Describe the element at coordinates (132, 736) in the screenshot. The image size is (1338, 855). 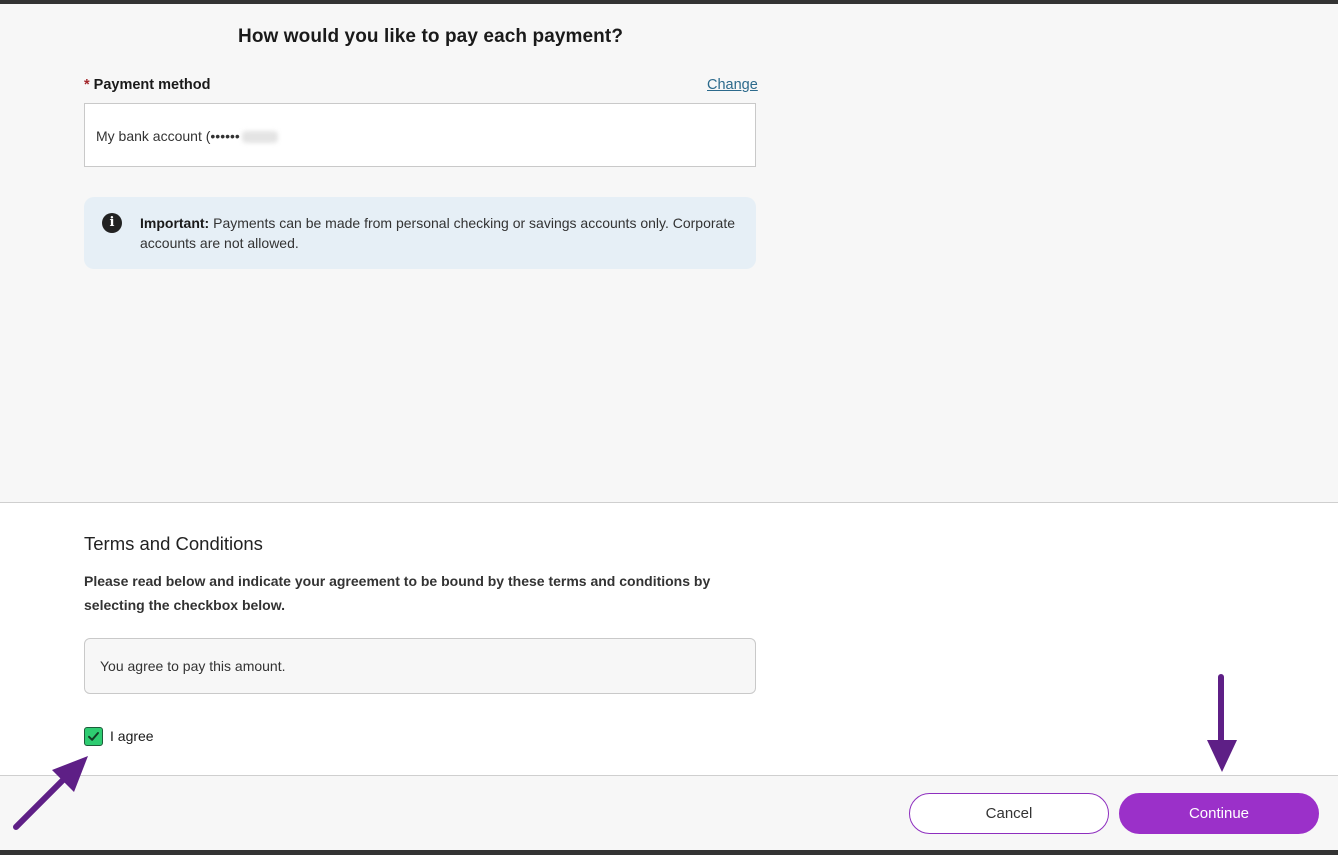
I see `agree-label: I agree` at that location.